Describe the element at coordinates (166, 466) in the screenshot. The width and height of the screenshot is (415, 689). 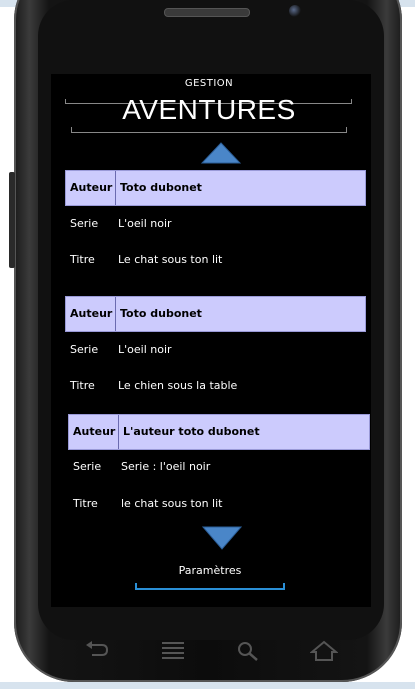
I see `series-value: Serie : l'oeil noir` at that location.